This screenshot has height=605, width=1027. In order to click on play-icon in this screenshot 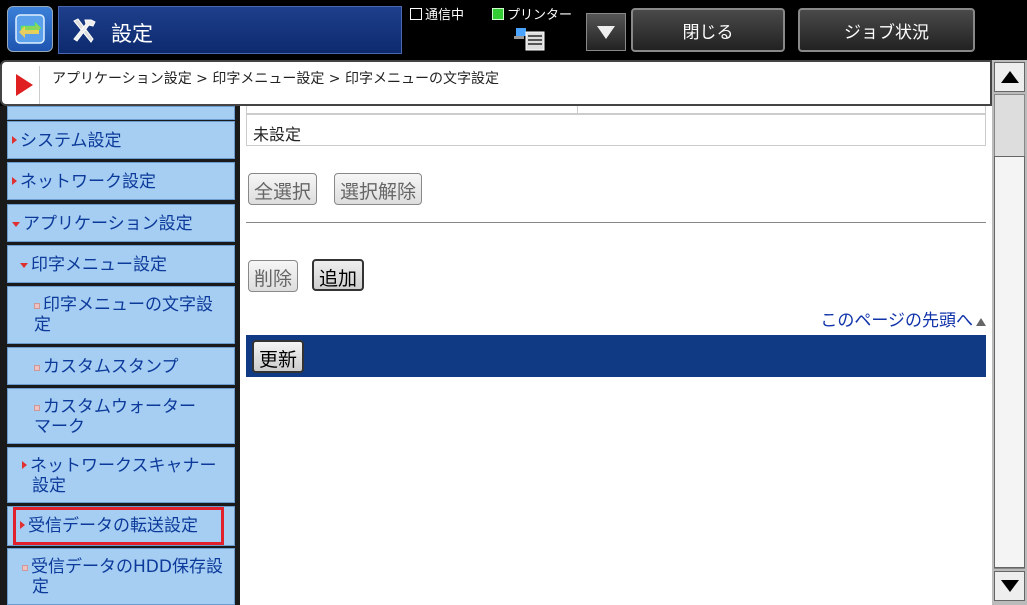, I will do `click(24, 85)`.